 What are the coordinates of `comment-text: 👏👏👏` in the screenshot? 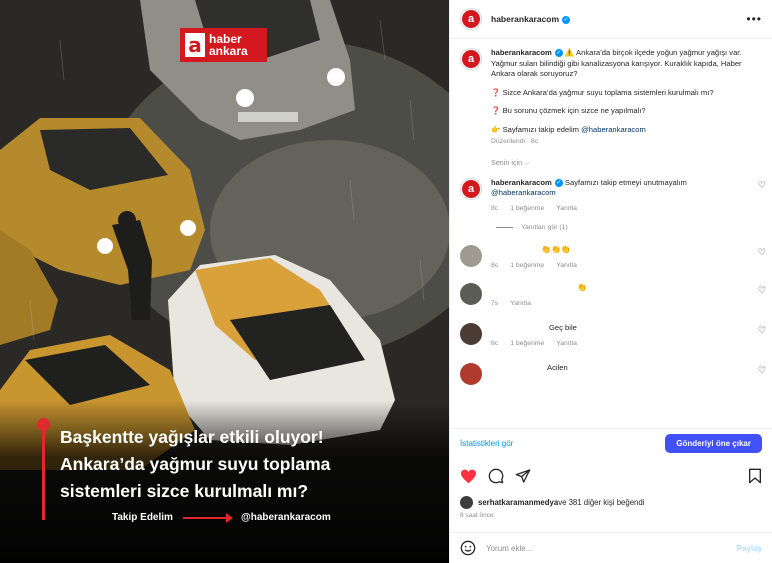 It's located at (556, 249).